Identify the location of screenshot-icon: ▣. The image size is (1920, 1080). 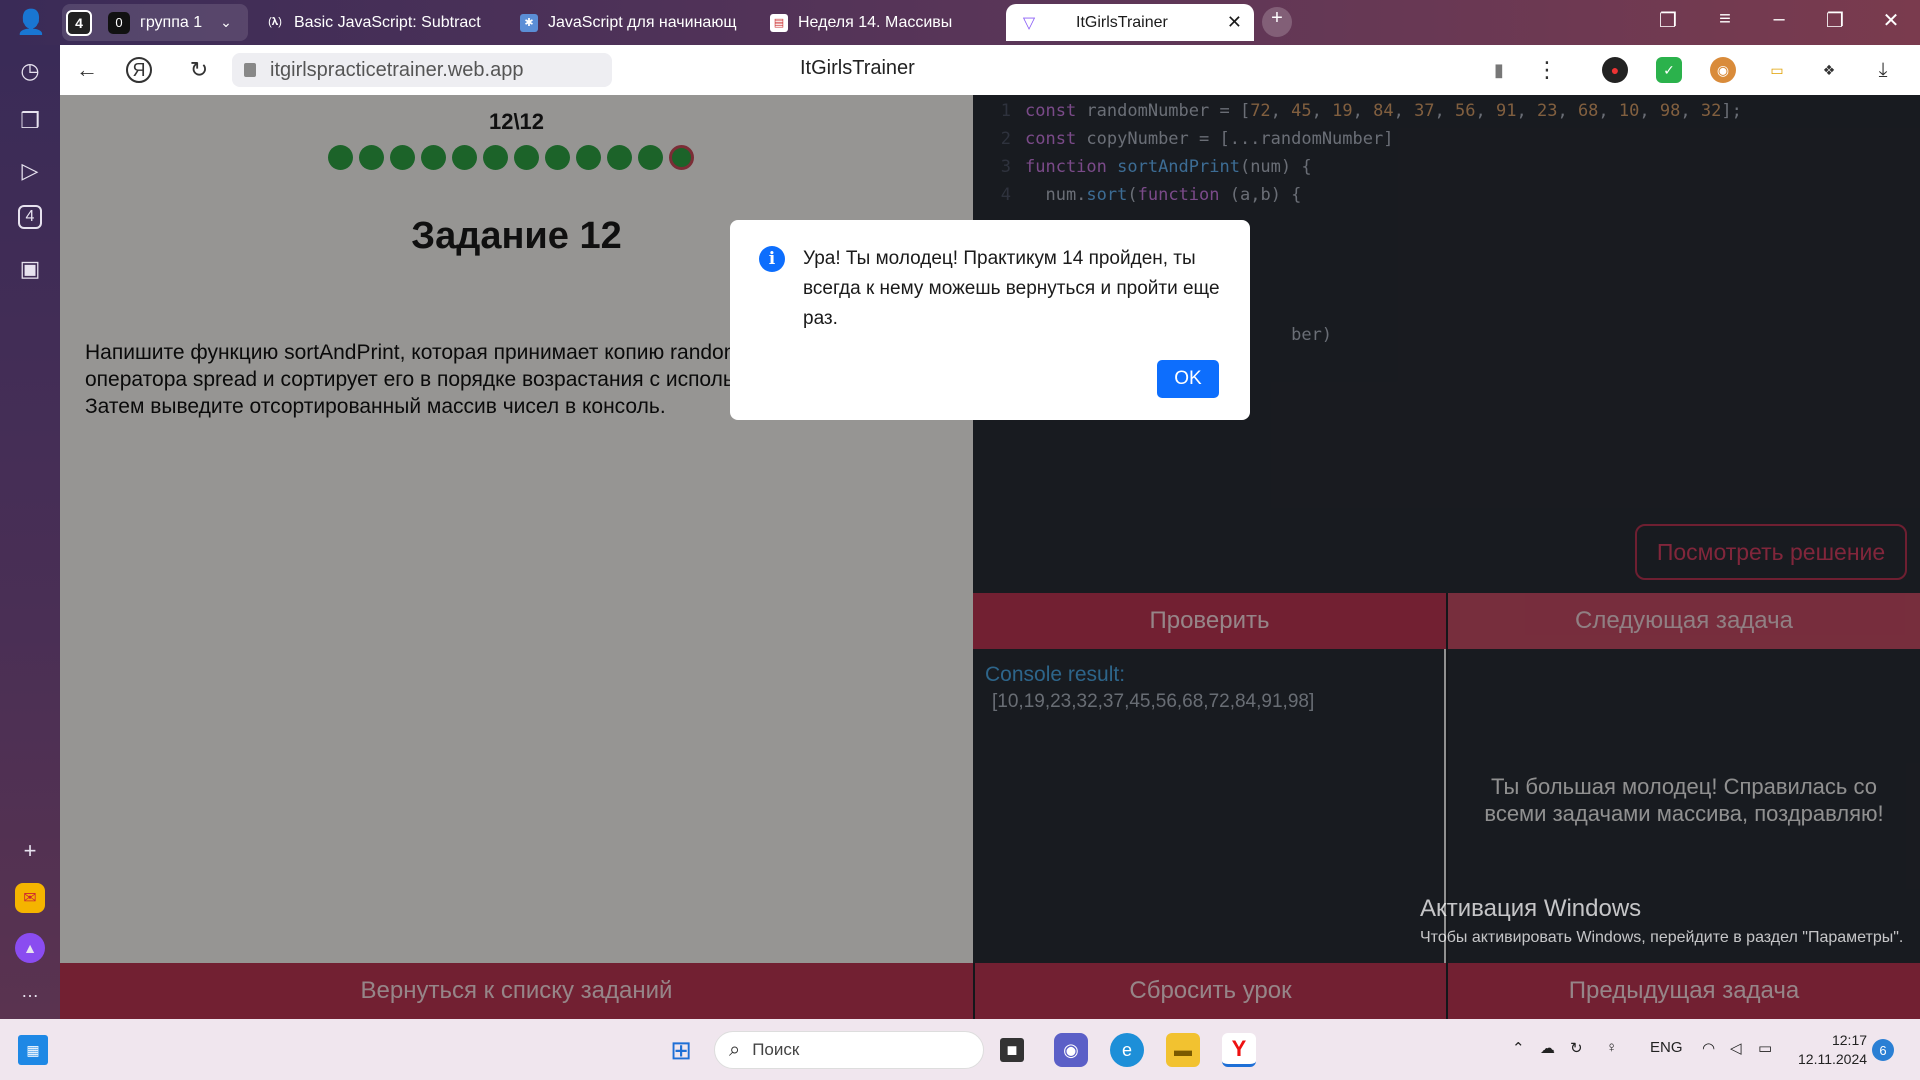
(30, 269).